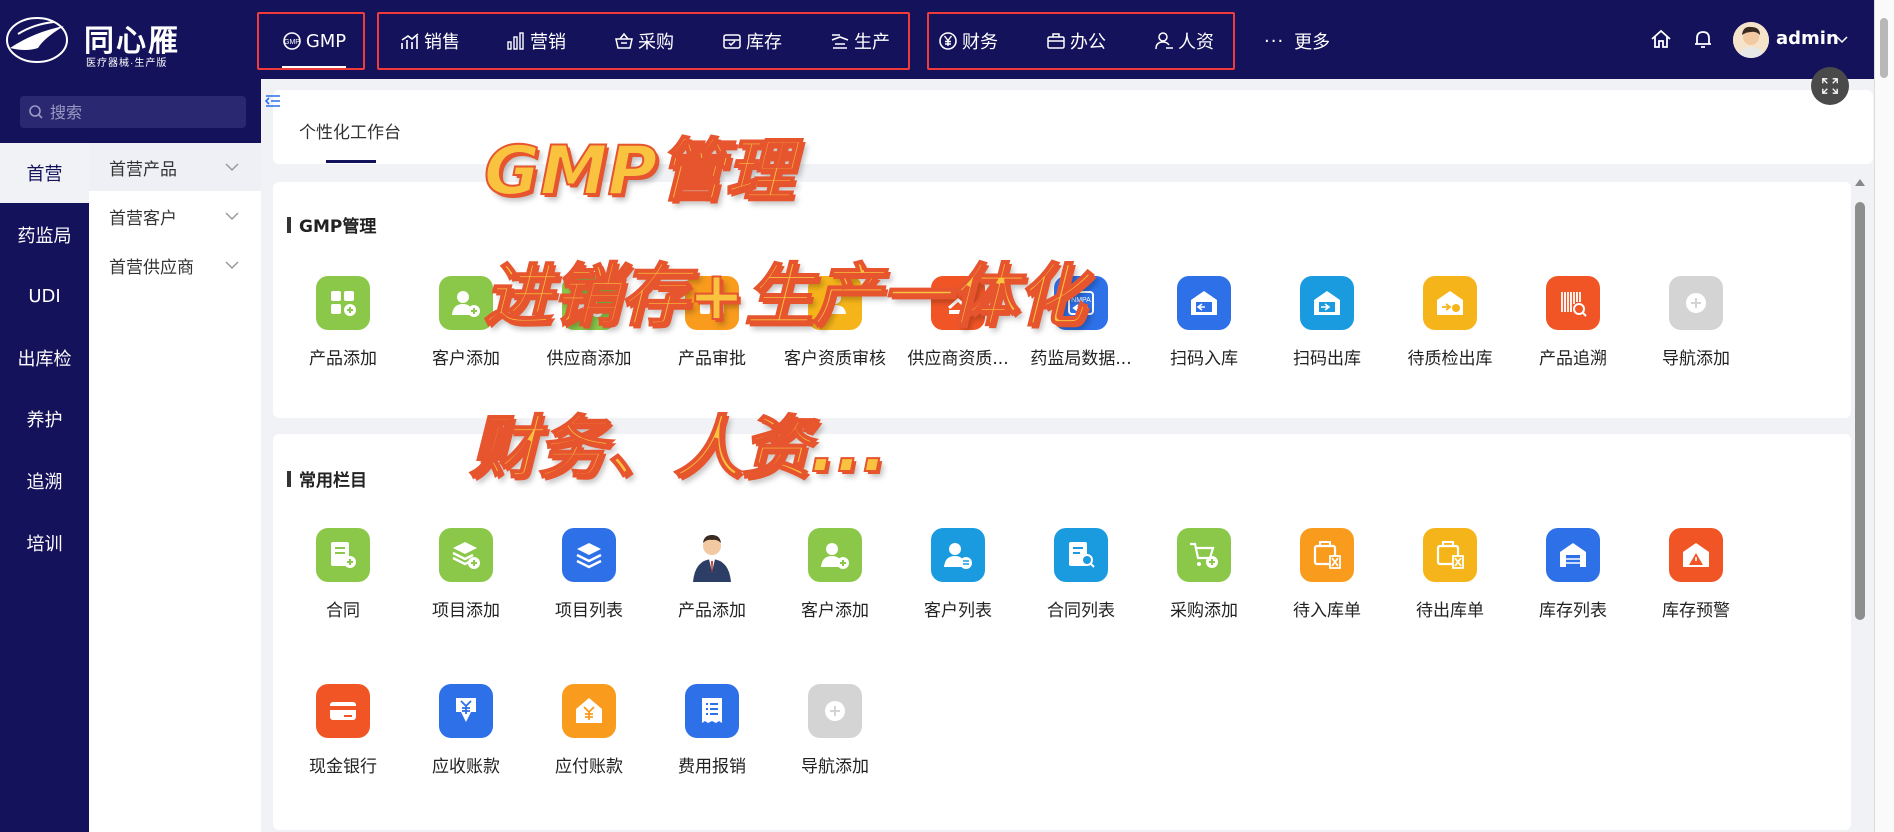  I want to click on app-logo: 同心雁 医疗器械·生产版, so click(100, 40).